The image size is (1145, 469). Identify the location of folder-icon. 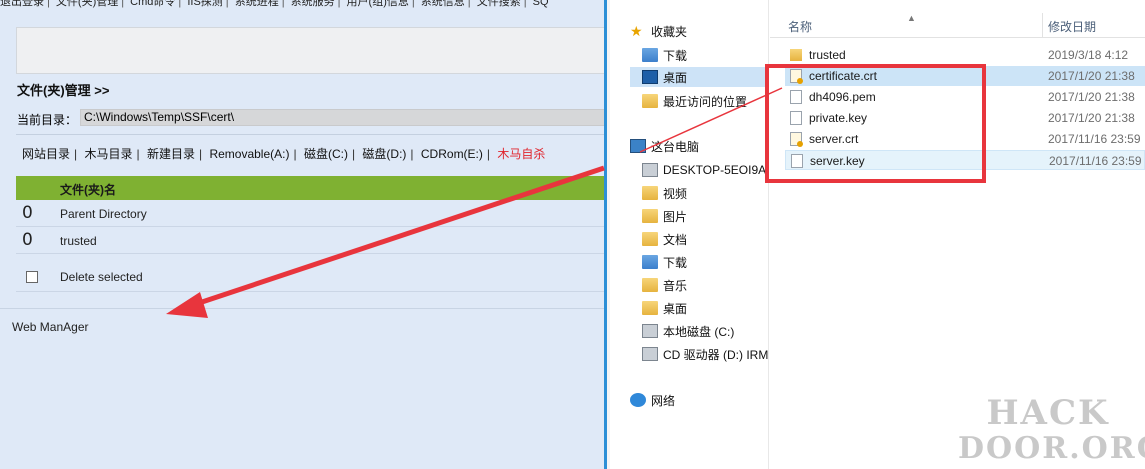
(796, 55).